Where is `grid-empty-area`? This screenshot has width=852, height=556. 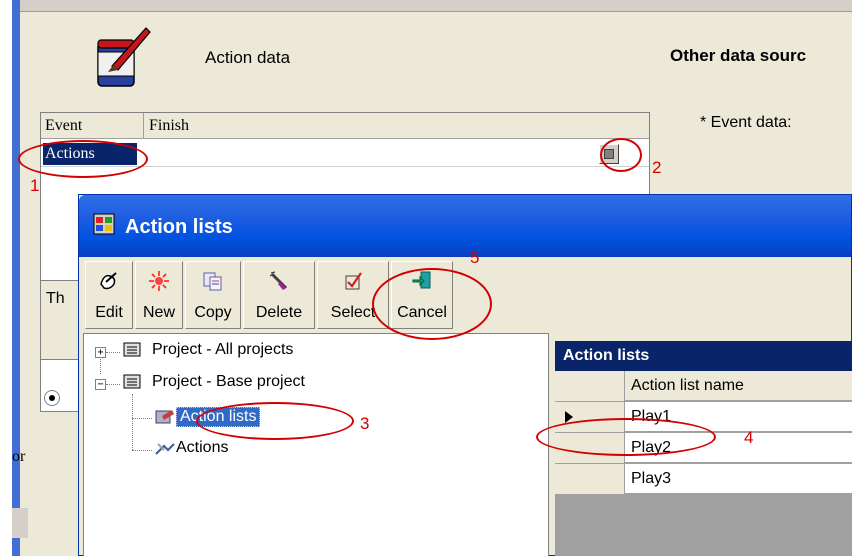
grid-empty-area is located at coordinates (703, 538).